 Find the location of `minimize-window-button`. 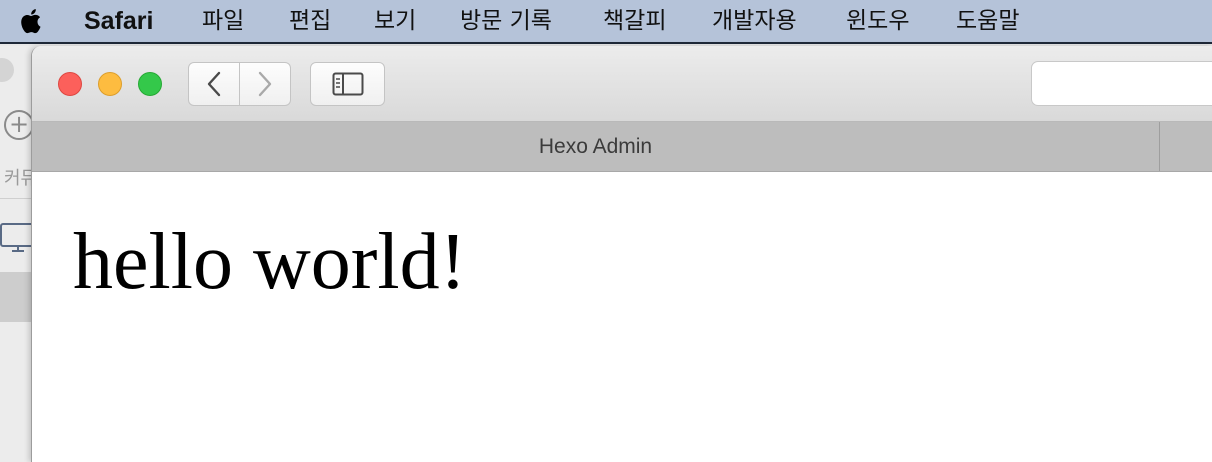

minimize-window-button is located at coordinates (110, 84).